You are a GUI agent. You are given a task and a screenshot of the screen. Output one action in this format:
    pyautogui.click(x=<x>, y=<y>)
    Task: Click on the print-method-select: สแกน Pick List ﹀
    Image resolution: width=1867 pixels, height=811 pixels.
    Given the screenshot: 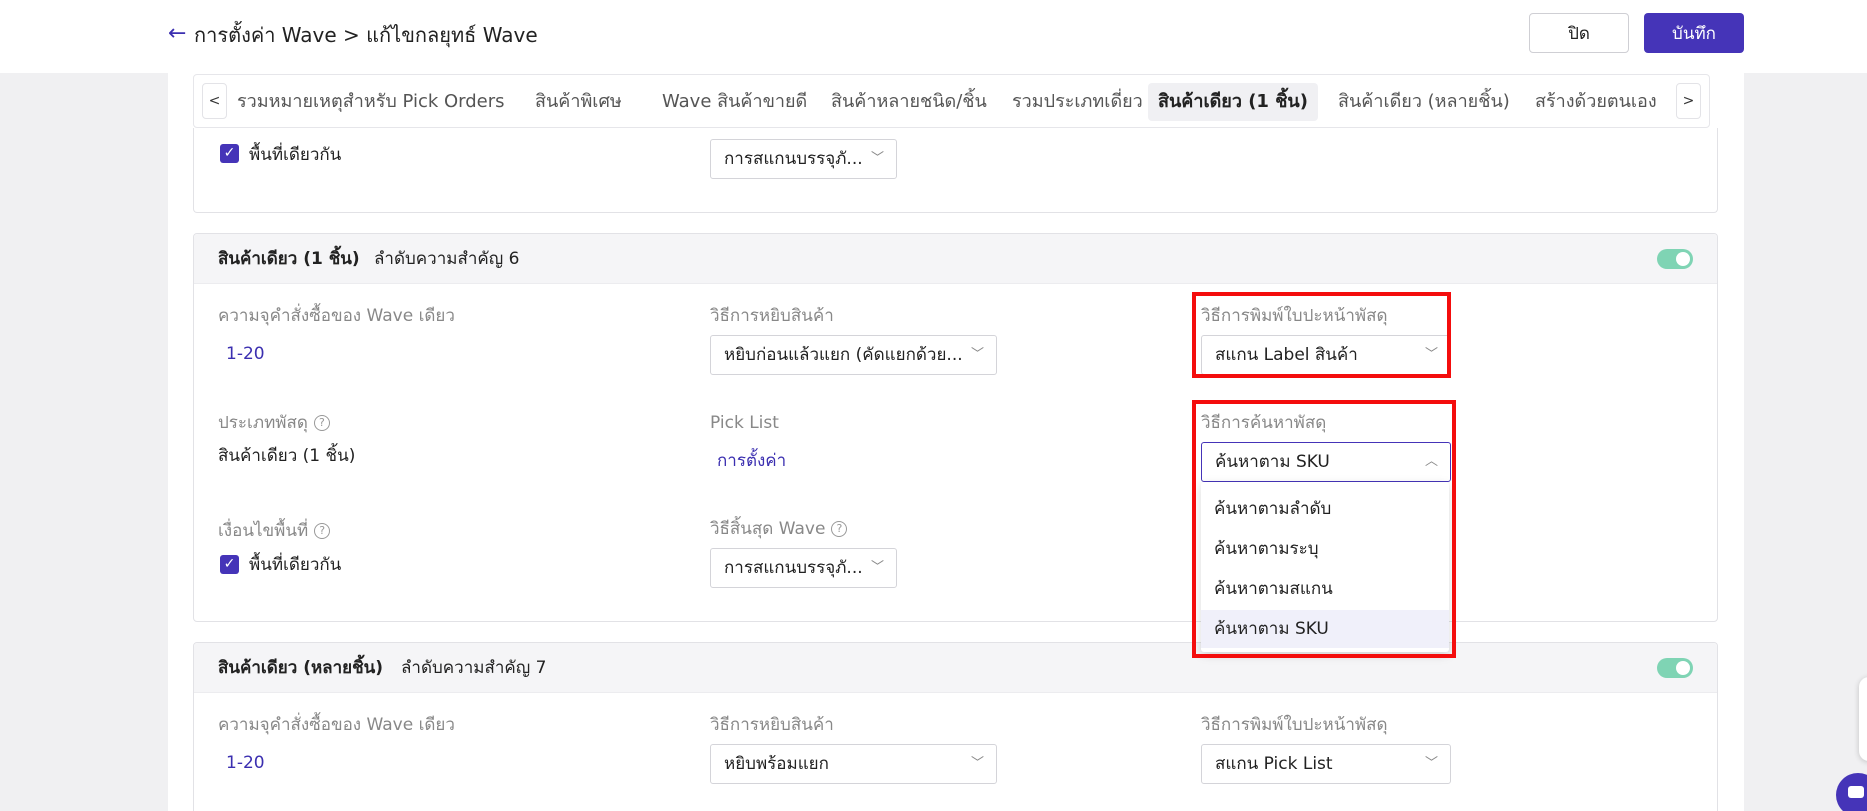 What is the action you would take?
    pyautogui.click(x=1326, y=764)
    